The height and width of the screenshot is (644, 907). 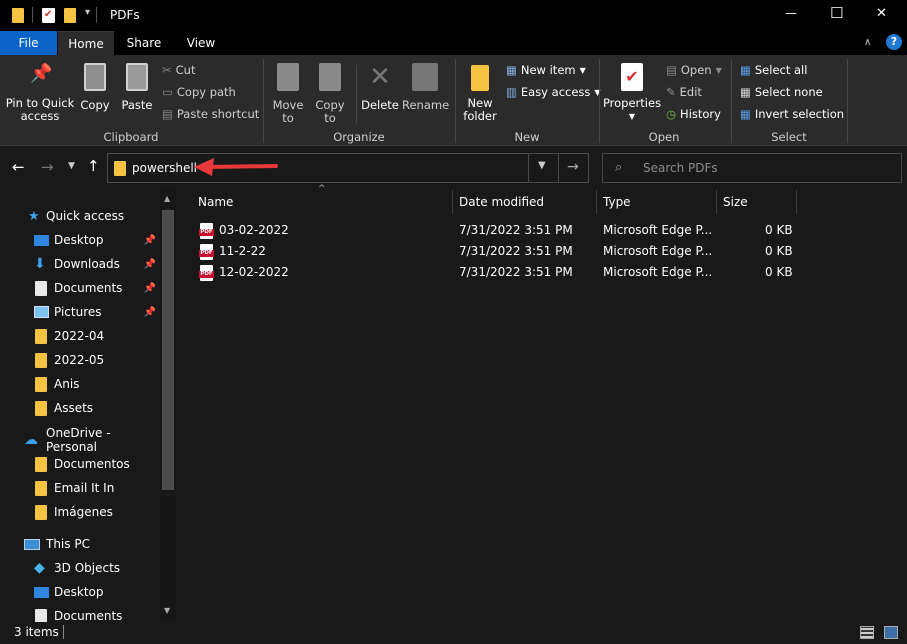 What do you see at coordinates (144, 43) in the screenshot?
I see `tab-share: Share` at bounding box center [144, 43].